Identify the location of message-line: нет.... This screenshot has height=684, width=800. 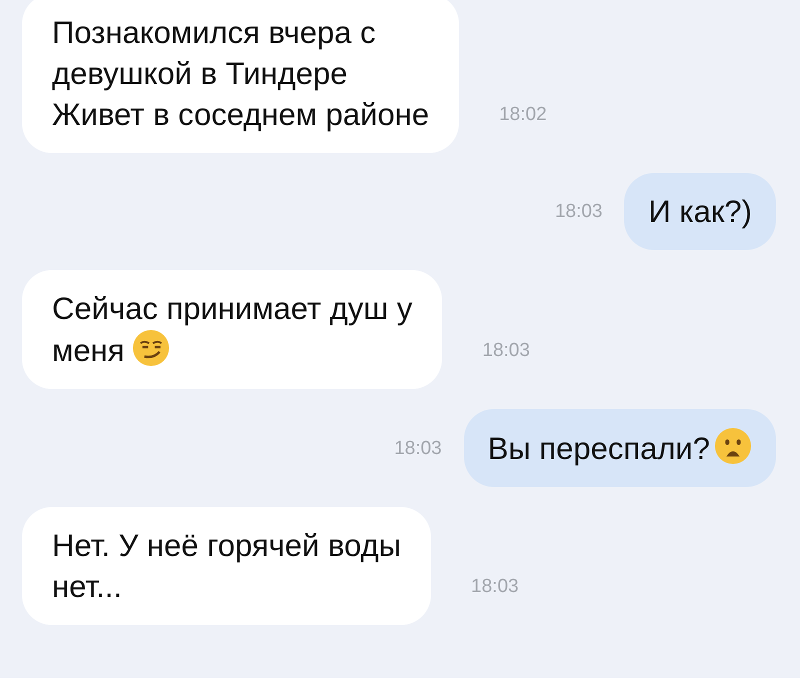
(87, 586).